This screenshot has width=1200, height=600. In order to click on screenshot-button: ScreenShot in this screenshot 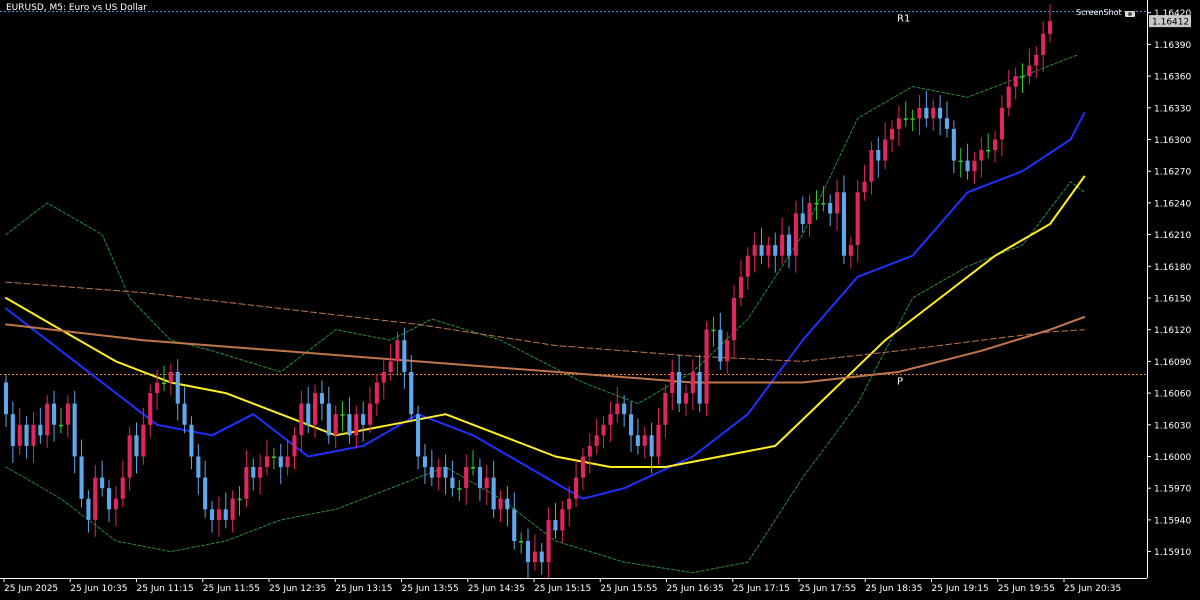, I will do `click(1105, 12)`.